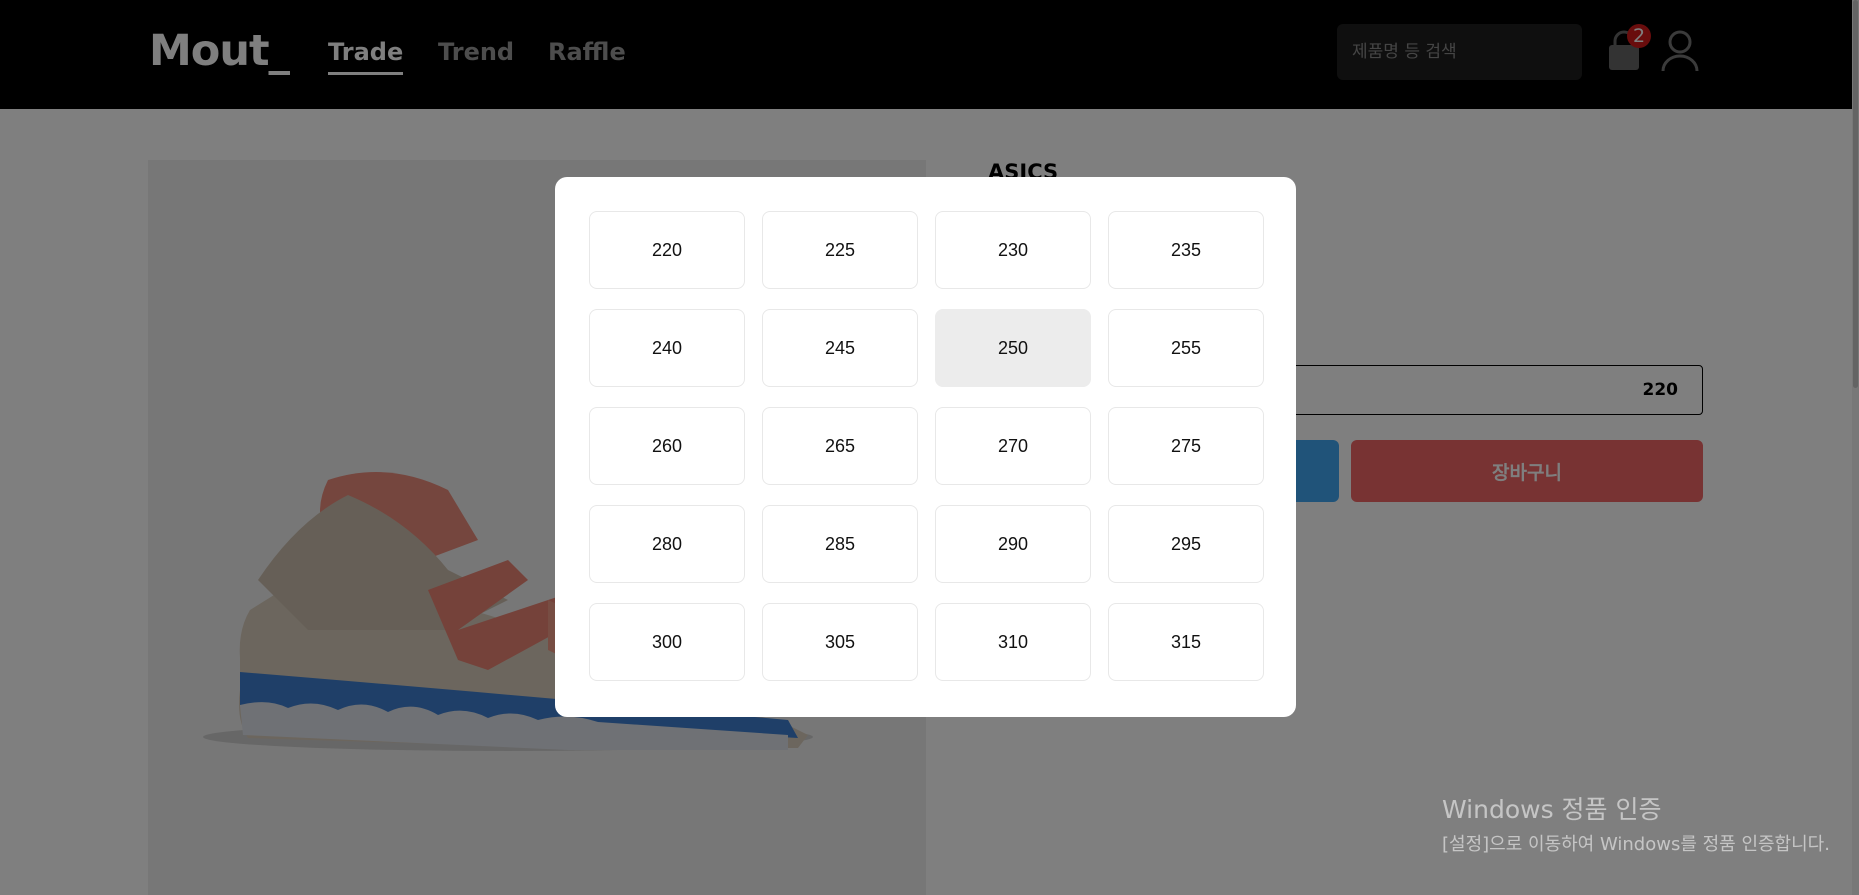 The height and width of the screenshot is (895, 1859). I want to click on size-option: 300, so click(667, 642).